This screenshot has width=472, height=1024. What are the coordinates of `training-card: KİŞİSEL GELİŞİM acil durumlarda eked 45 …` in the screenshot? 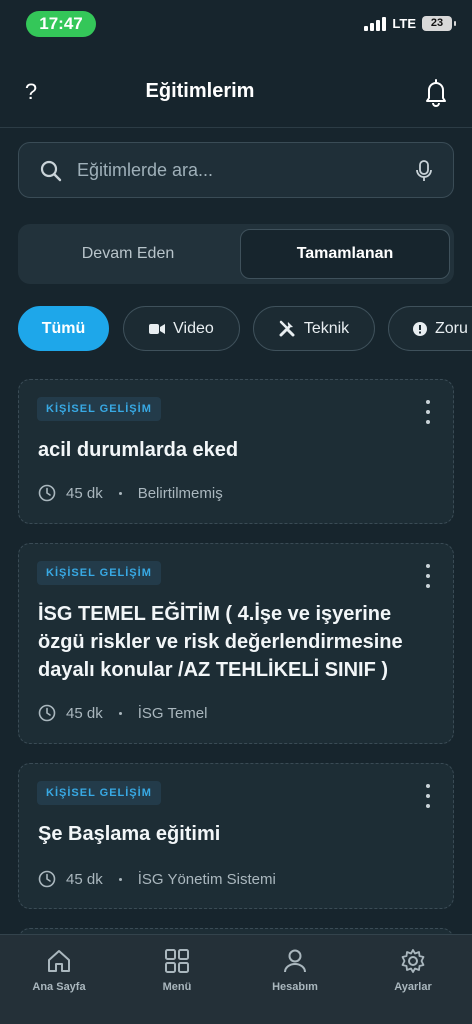 It's located at (236, 451).